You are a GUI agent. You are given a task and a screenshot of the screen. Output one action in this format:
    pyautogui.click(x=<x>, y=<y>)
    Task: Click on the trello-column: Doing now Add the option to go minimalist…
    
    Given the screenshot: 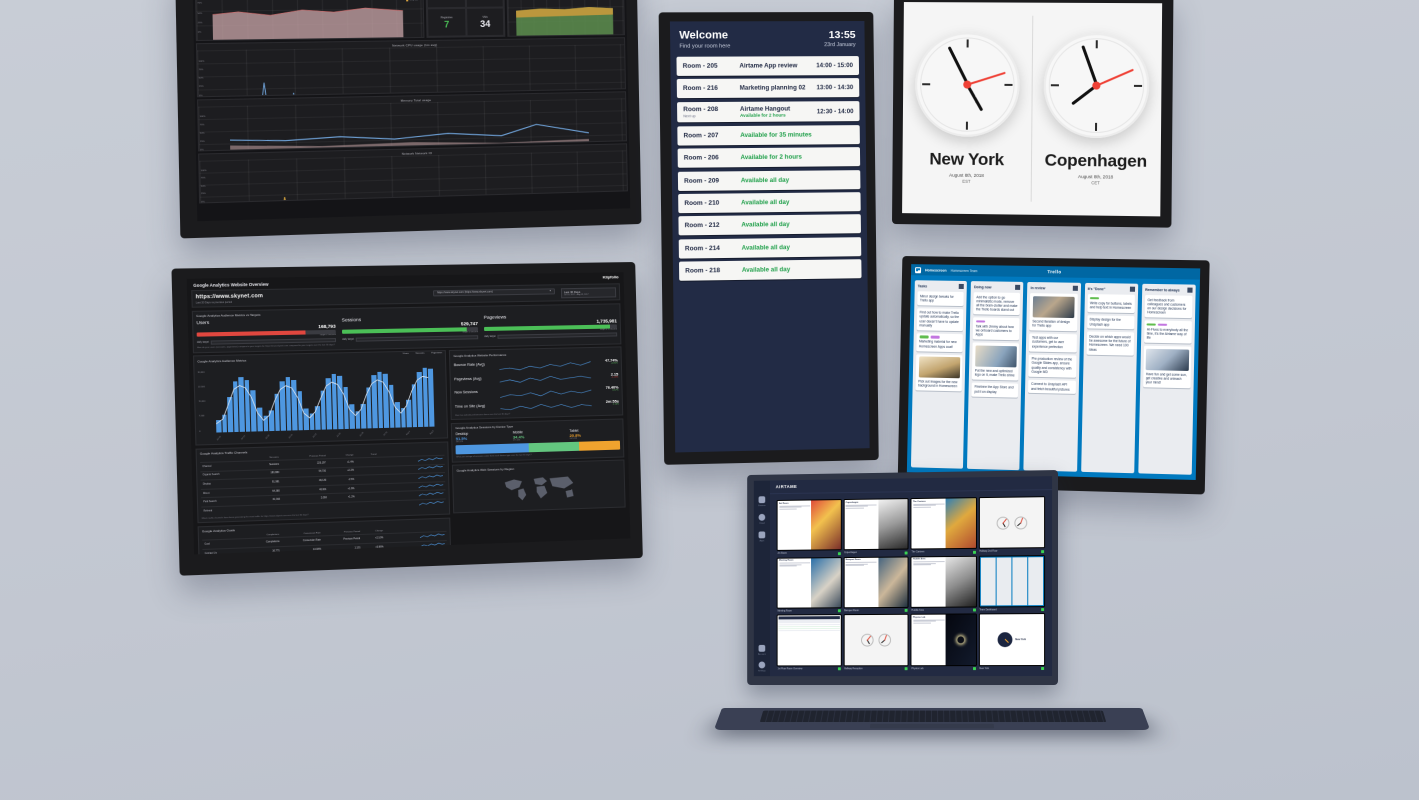 What is the action you would take?
    pyautogui.click(x=995, y=376)
    